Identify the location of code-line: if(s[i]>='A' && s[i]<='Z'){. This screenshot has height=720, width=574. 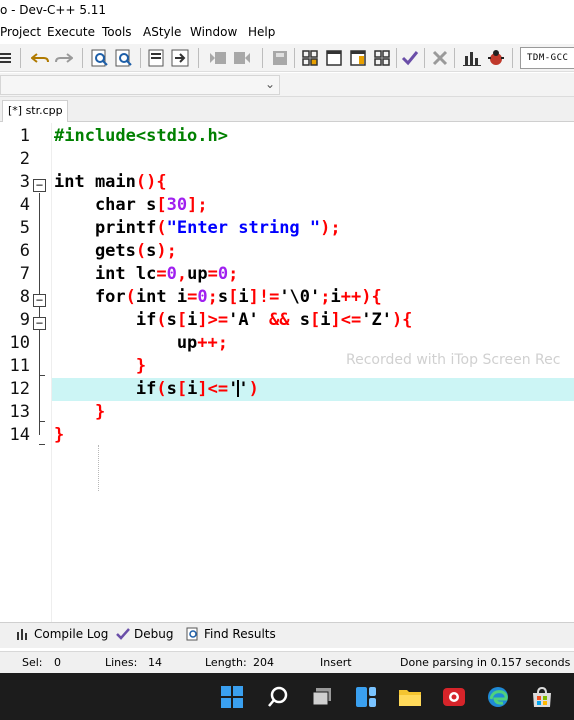
(233, 320).